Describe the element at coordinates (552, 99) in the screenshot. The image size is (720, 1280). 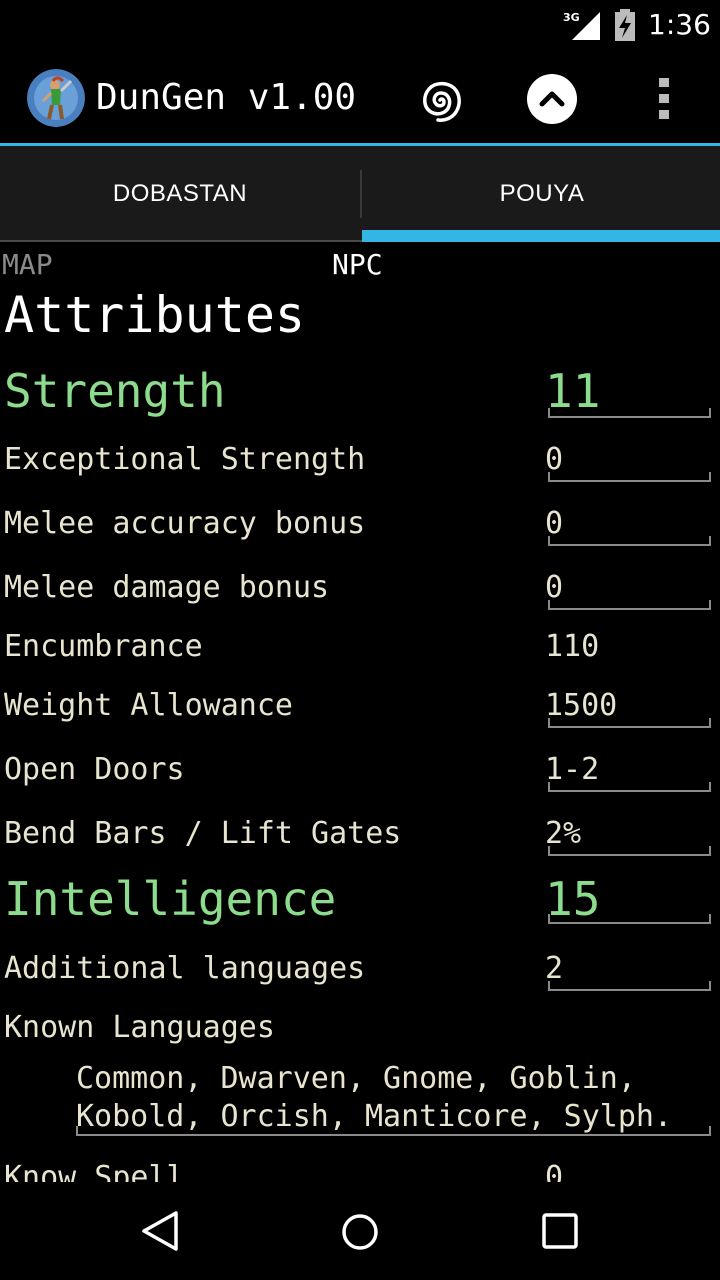
I see `chevron-up-icon` at that location.